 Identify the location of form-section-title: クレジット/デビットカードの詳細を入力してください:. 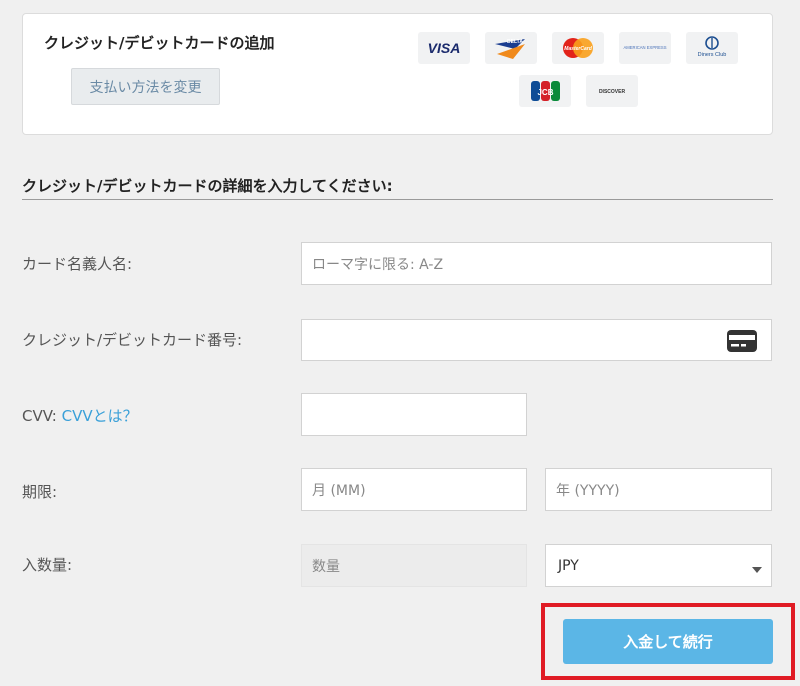
(207, 186).